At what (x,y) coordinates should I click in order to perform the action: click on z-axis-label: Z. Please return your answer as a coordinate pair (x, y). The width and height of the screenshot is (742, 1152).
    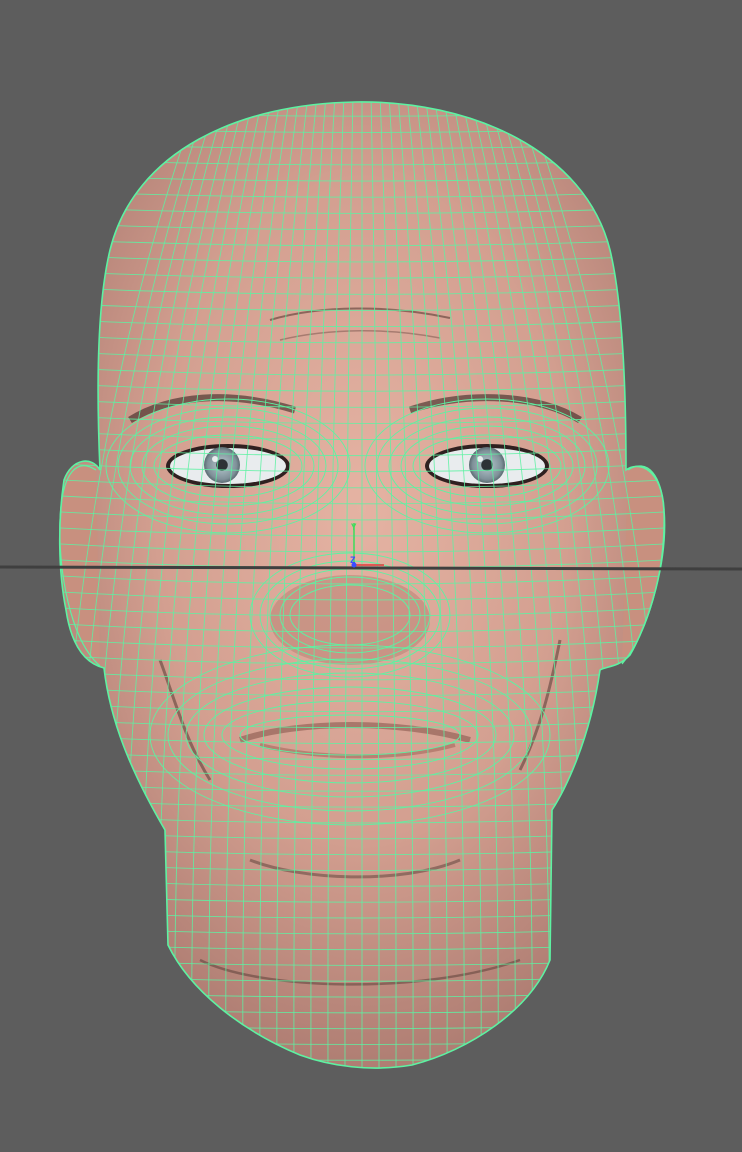
    Looking at the image, I should click on (353, 561).